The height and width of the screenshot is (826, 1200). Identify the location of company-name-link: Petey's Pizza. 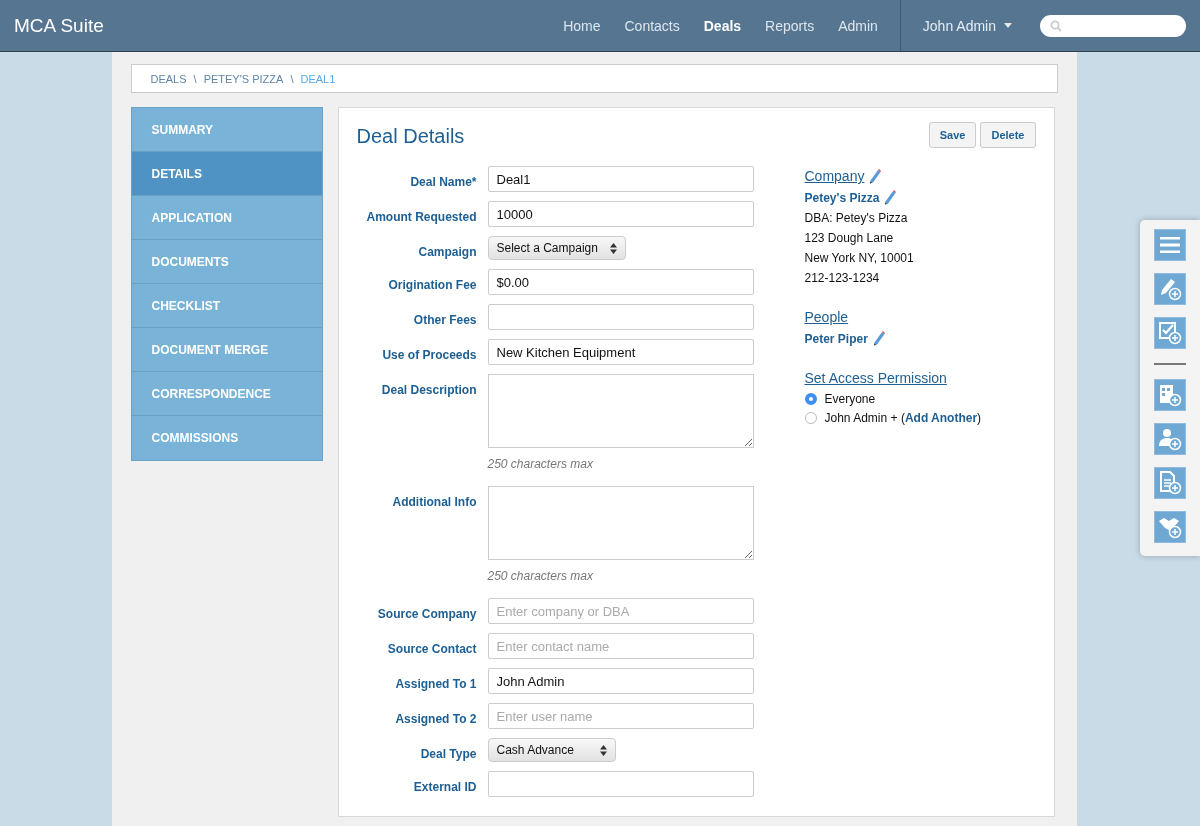
(842, 197).